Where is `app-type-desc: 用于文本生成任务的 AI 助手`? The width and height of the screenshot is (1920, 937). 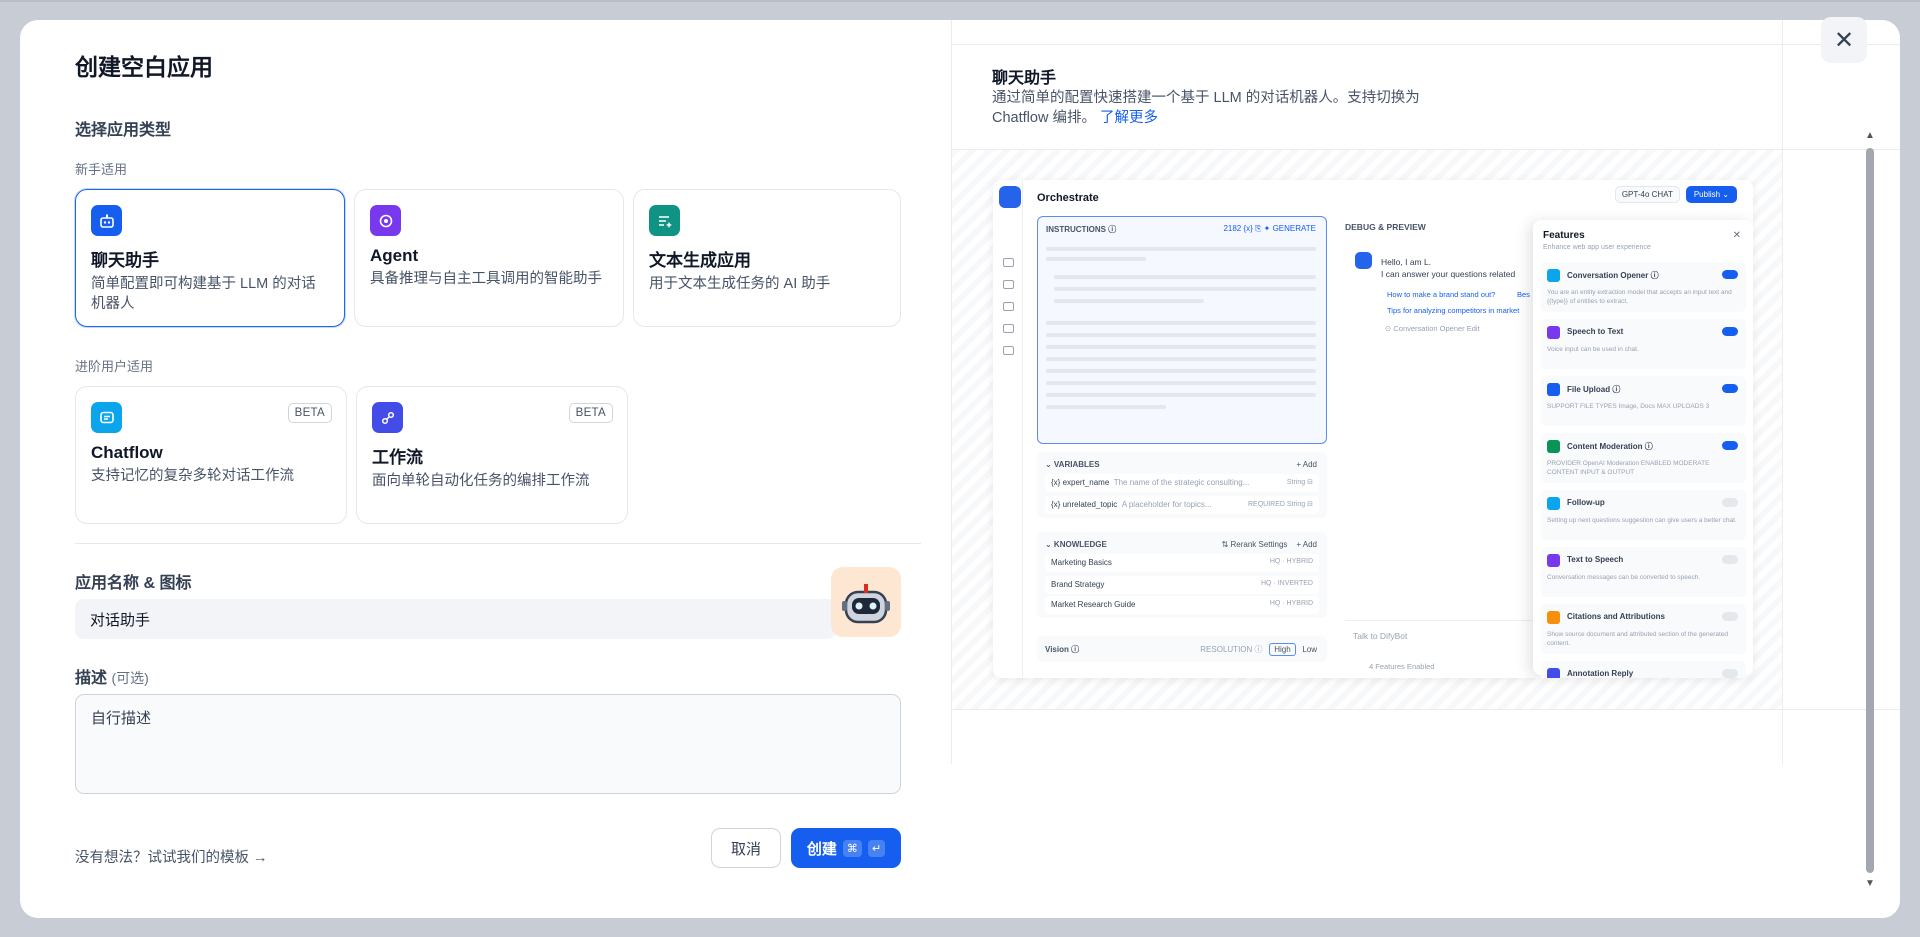
app-type-desc: 用于文本生成任务的 AI 助手 is located at coordinates (740, 284).